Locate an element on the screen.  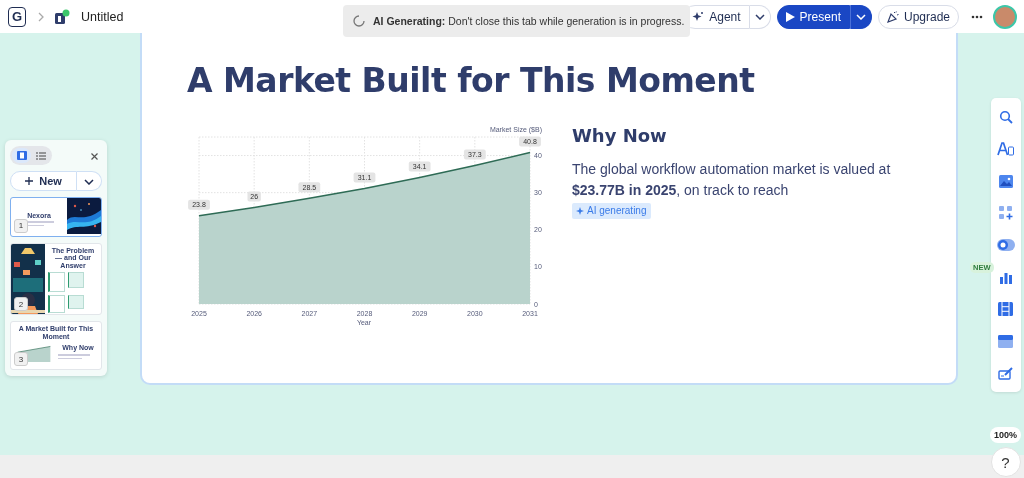
zoom-level: 100% is located at coordinates (1006, 435).